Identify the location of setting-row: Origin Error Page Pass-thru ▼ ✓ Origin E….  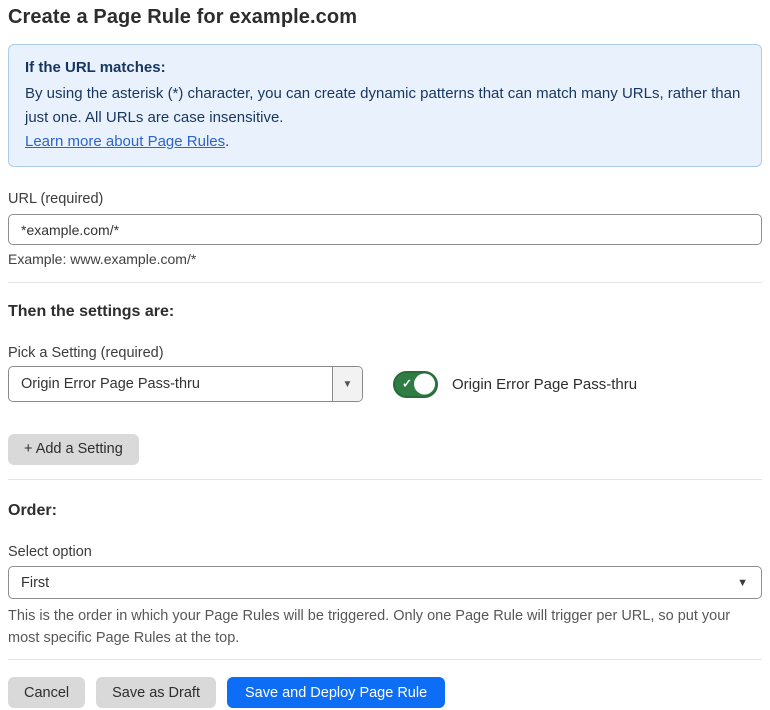
(385, 384).